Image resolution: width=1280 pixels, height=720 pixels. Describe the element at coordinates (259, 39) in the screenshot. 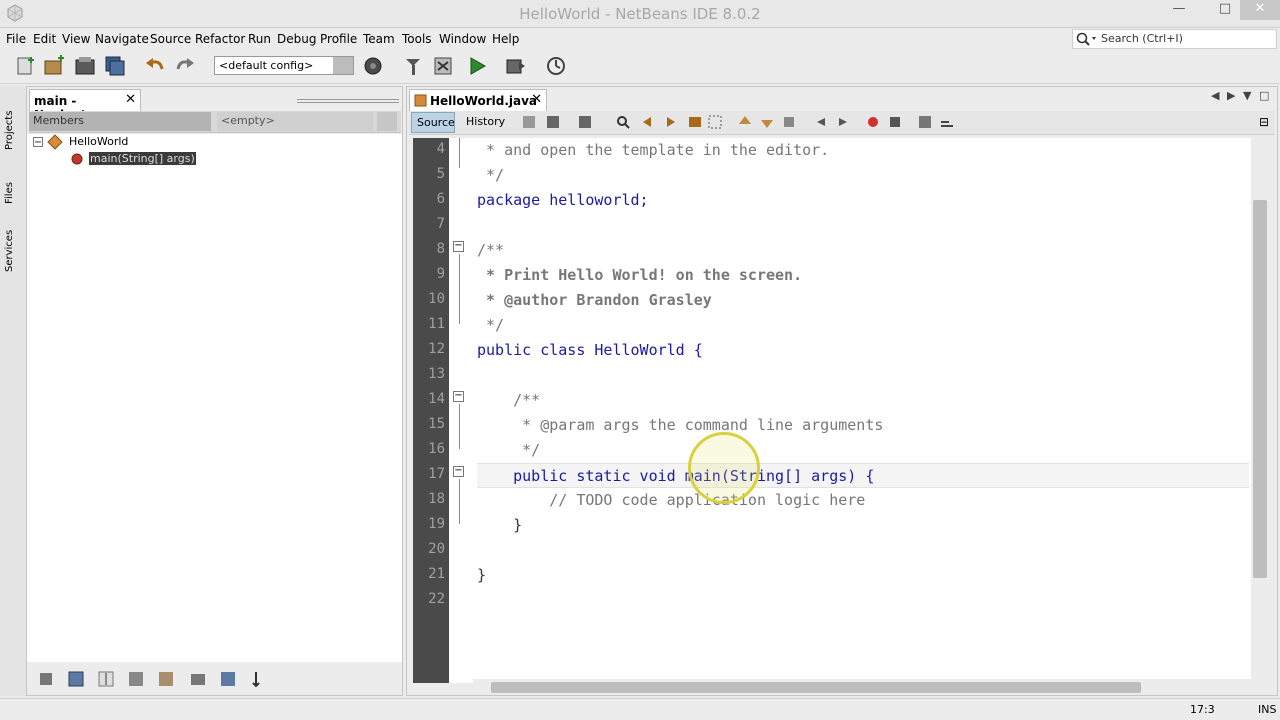

I see `menu-run: Run` at that location.